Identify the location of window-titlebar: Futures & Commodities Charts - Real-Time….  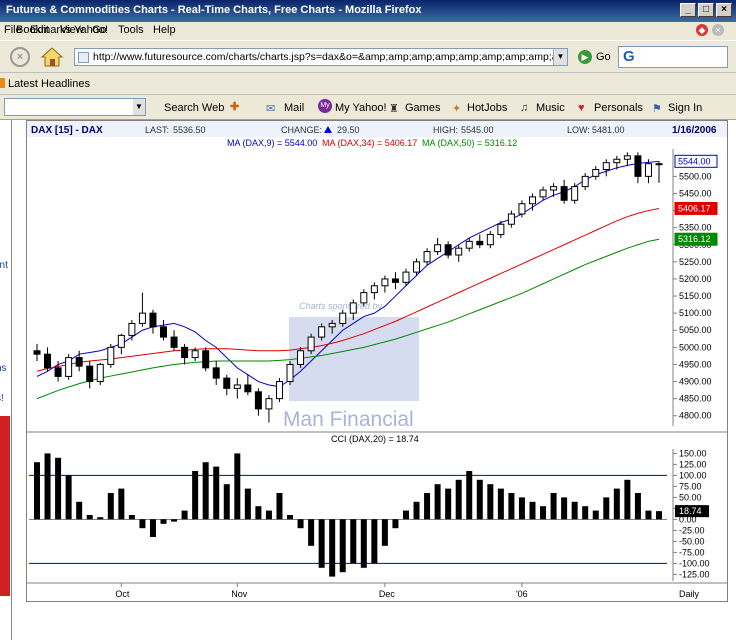
(368, 11).